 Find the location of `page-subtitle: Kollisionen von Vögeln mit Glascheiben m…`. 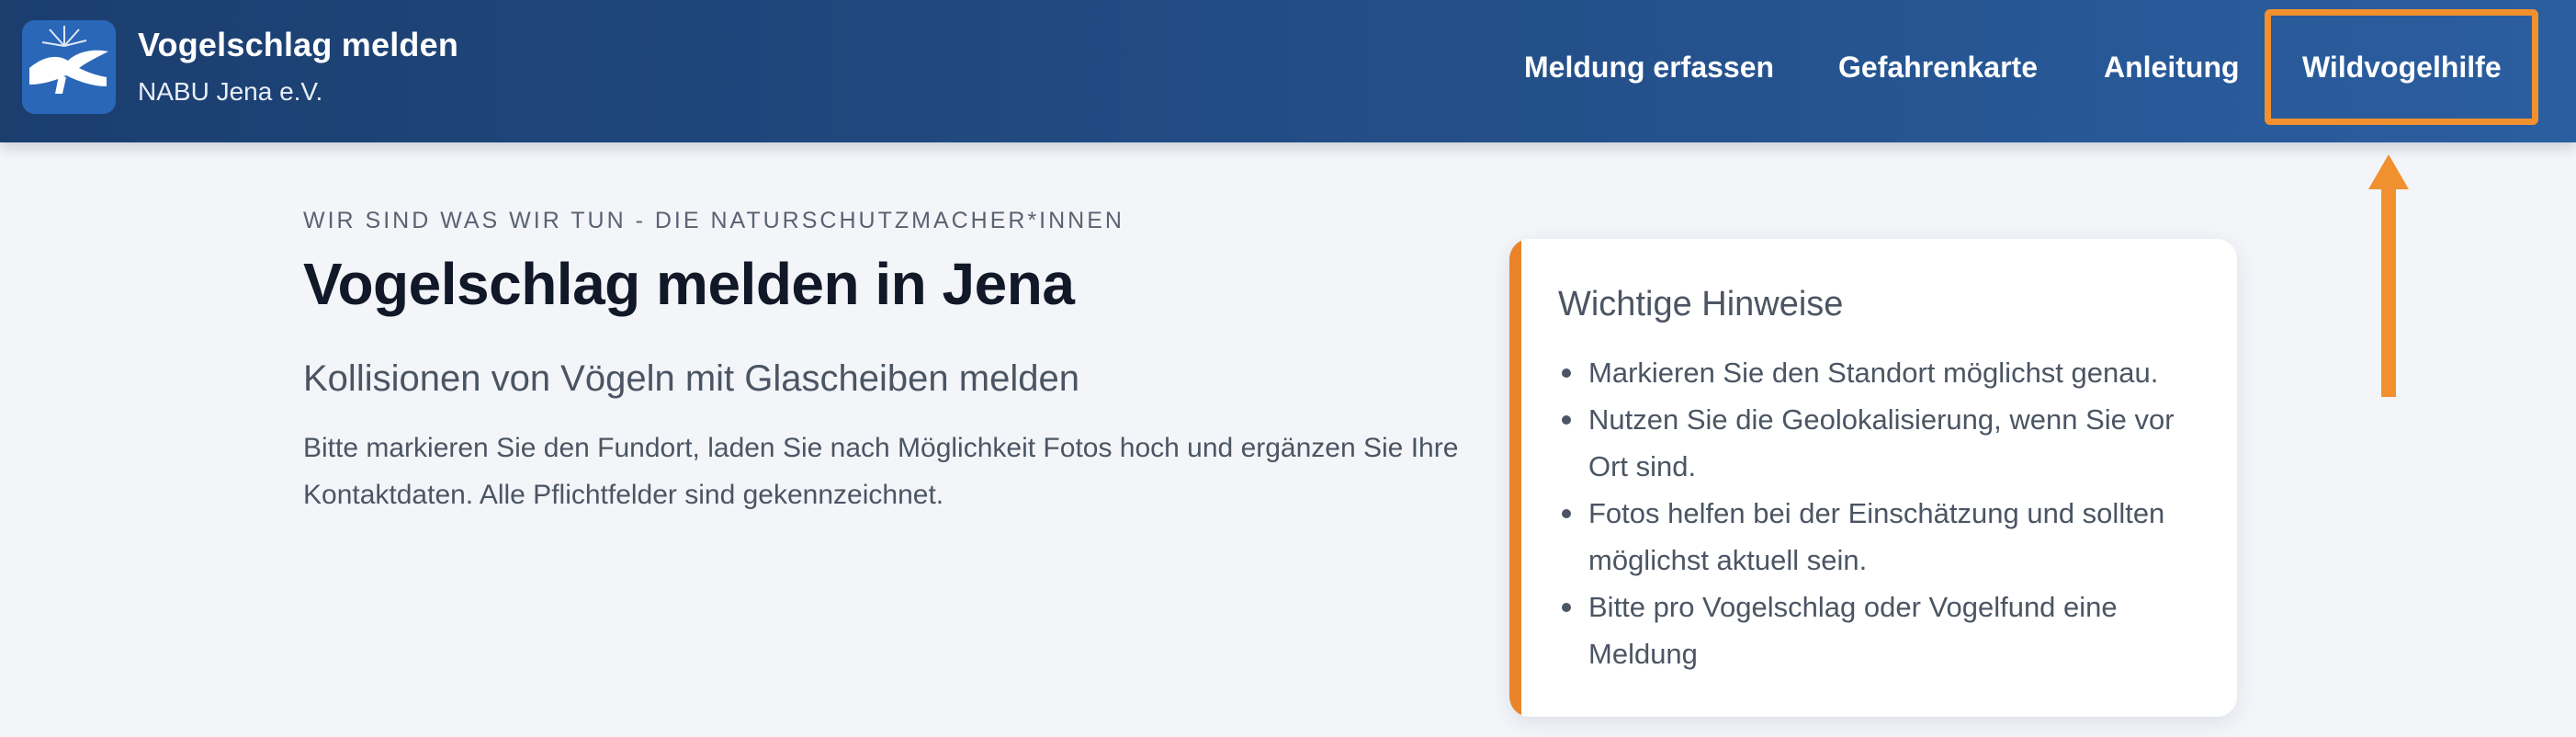

page-subtitle: Kollisionen von Vögeln mit Glascheiben m… is located at coordinates (691, 378).